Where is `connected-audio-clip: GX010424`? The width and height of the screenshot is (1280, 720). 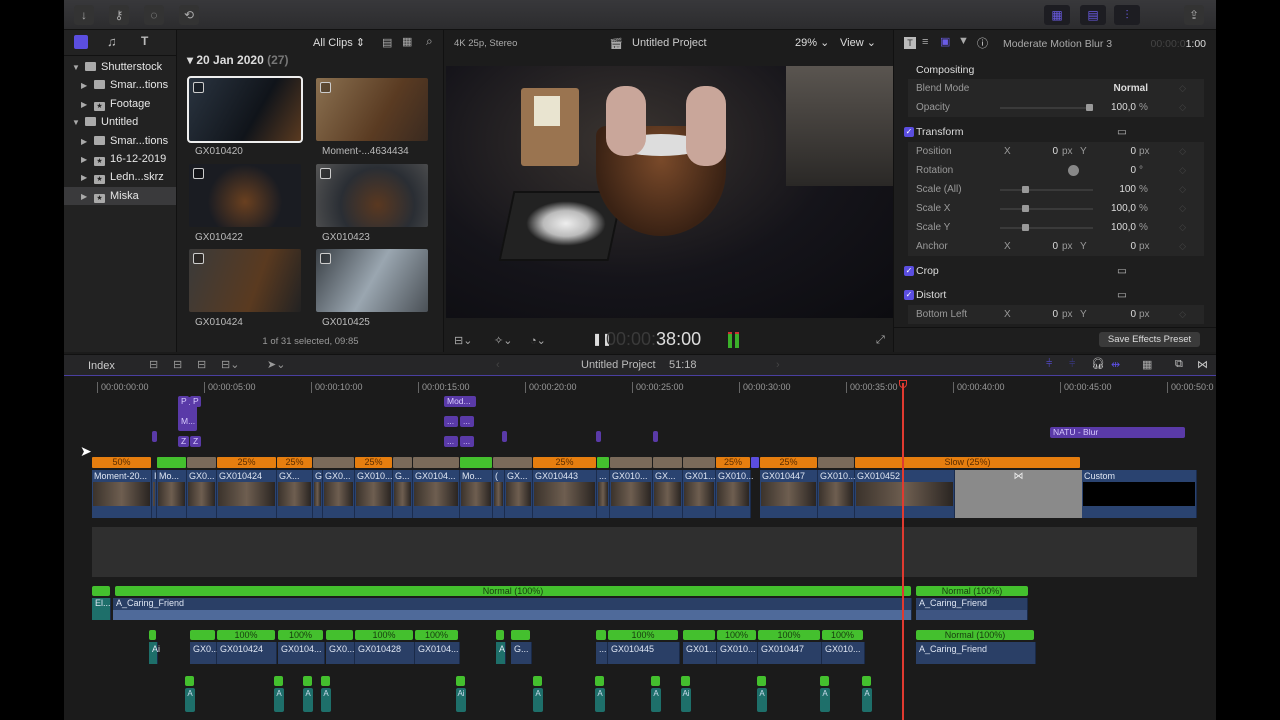
connected-audio-clip: GX010424 is located at coordinates (247, 653).